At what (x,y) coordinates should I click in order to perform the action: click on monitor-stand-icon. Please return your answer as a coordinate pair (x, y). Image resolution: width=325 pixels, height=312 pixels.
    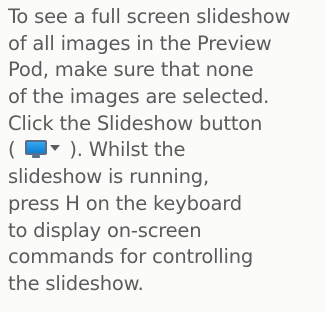
    Looking at the image, I should click on (36, 157).